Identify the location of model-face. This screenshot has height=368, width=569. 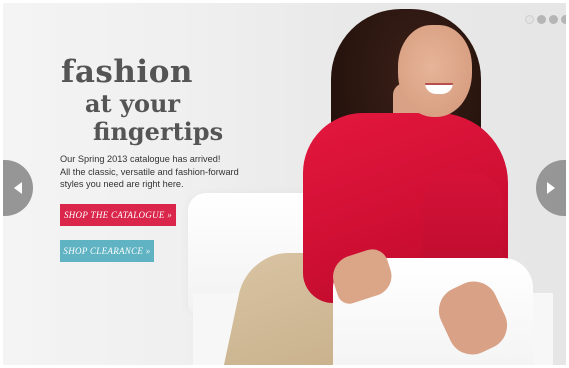
(435, 71).